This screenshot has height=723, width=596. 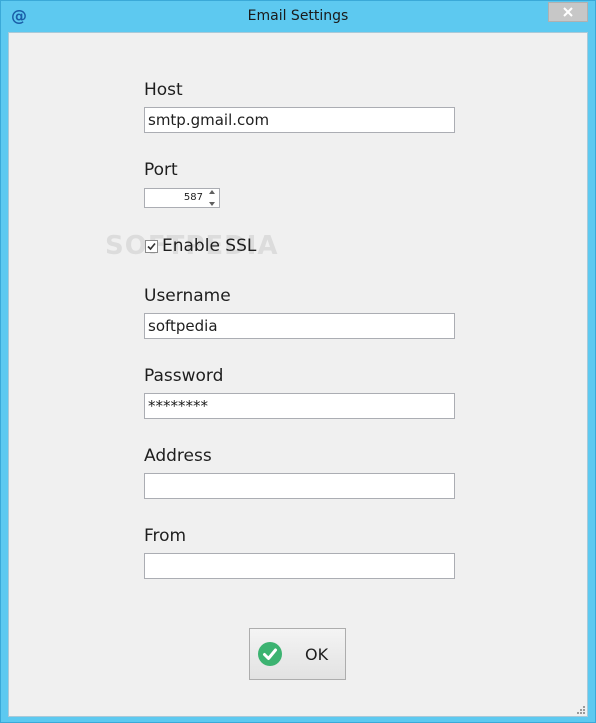 I want to click on port-spinner-arrows, so click(x=212, y=198).